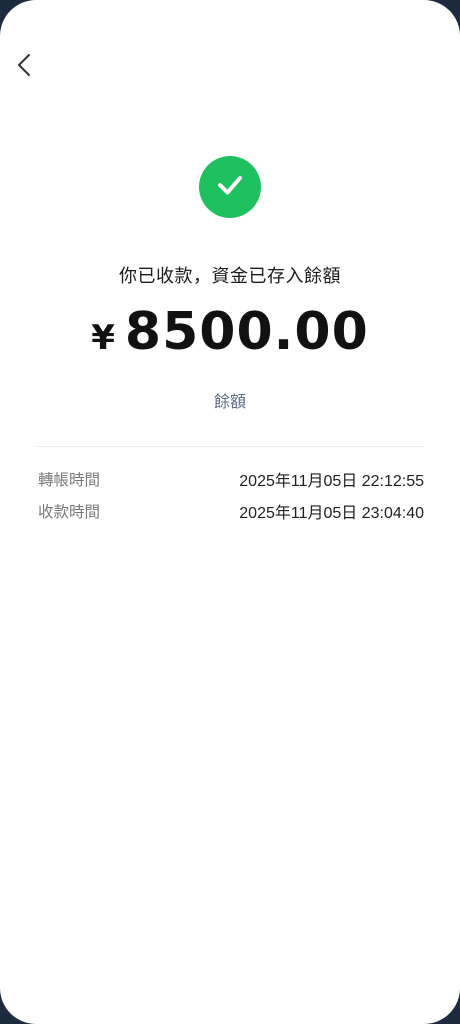 Image resolution: width=460 pixels, height=1024 pixels. What do you see at coordinates (331, 513) in the screenshot?
I see `detail-value: 2025年11月05日 23:04:40` at bounding box center [331, 513].